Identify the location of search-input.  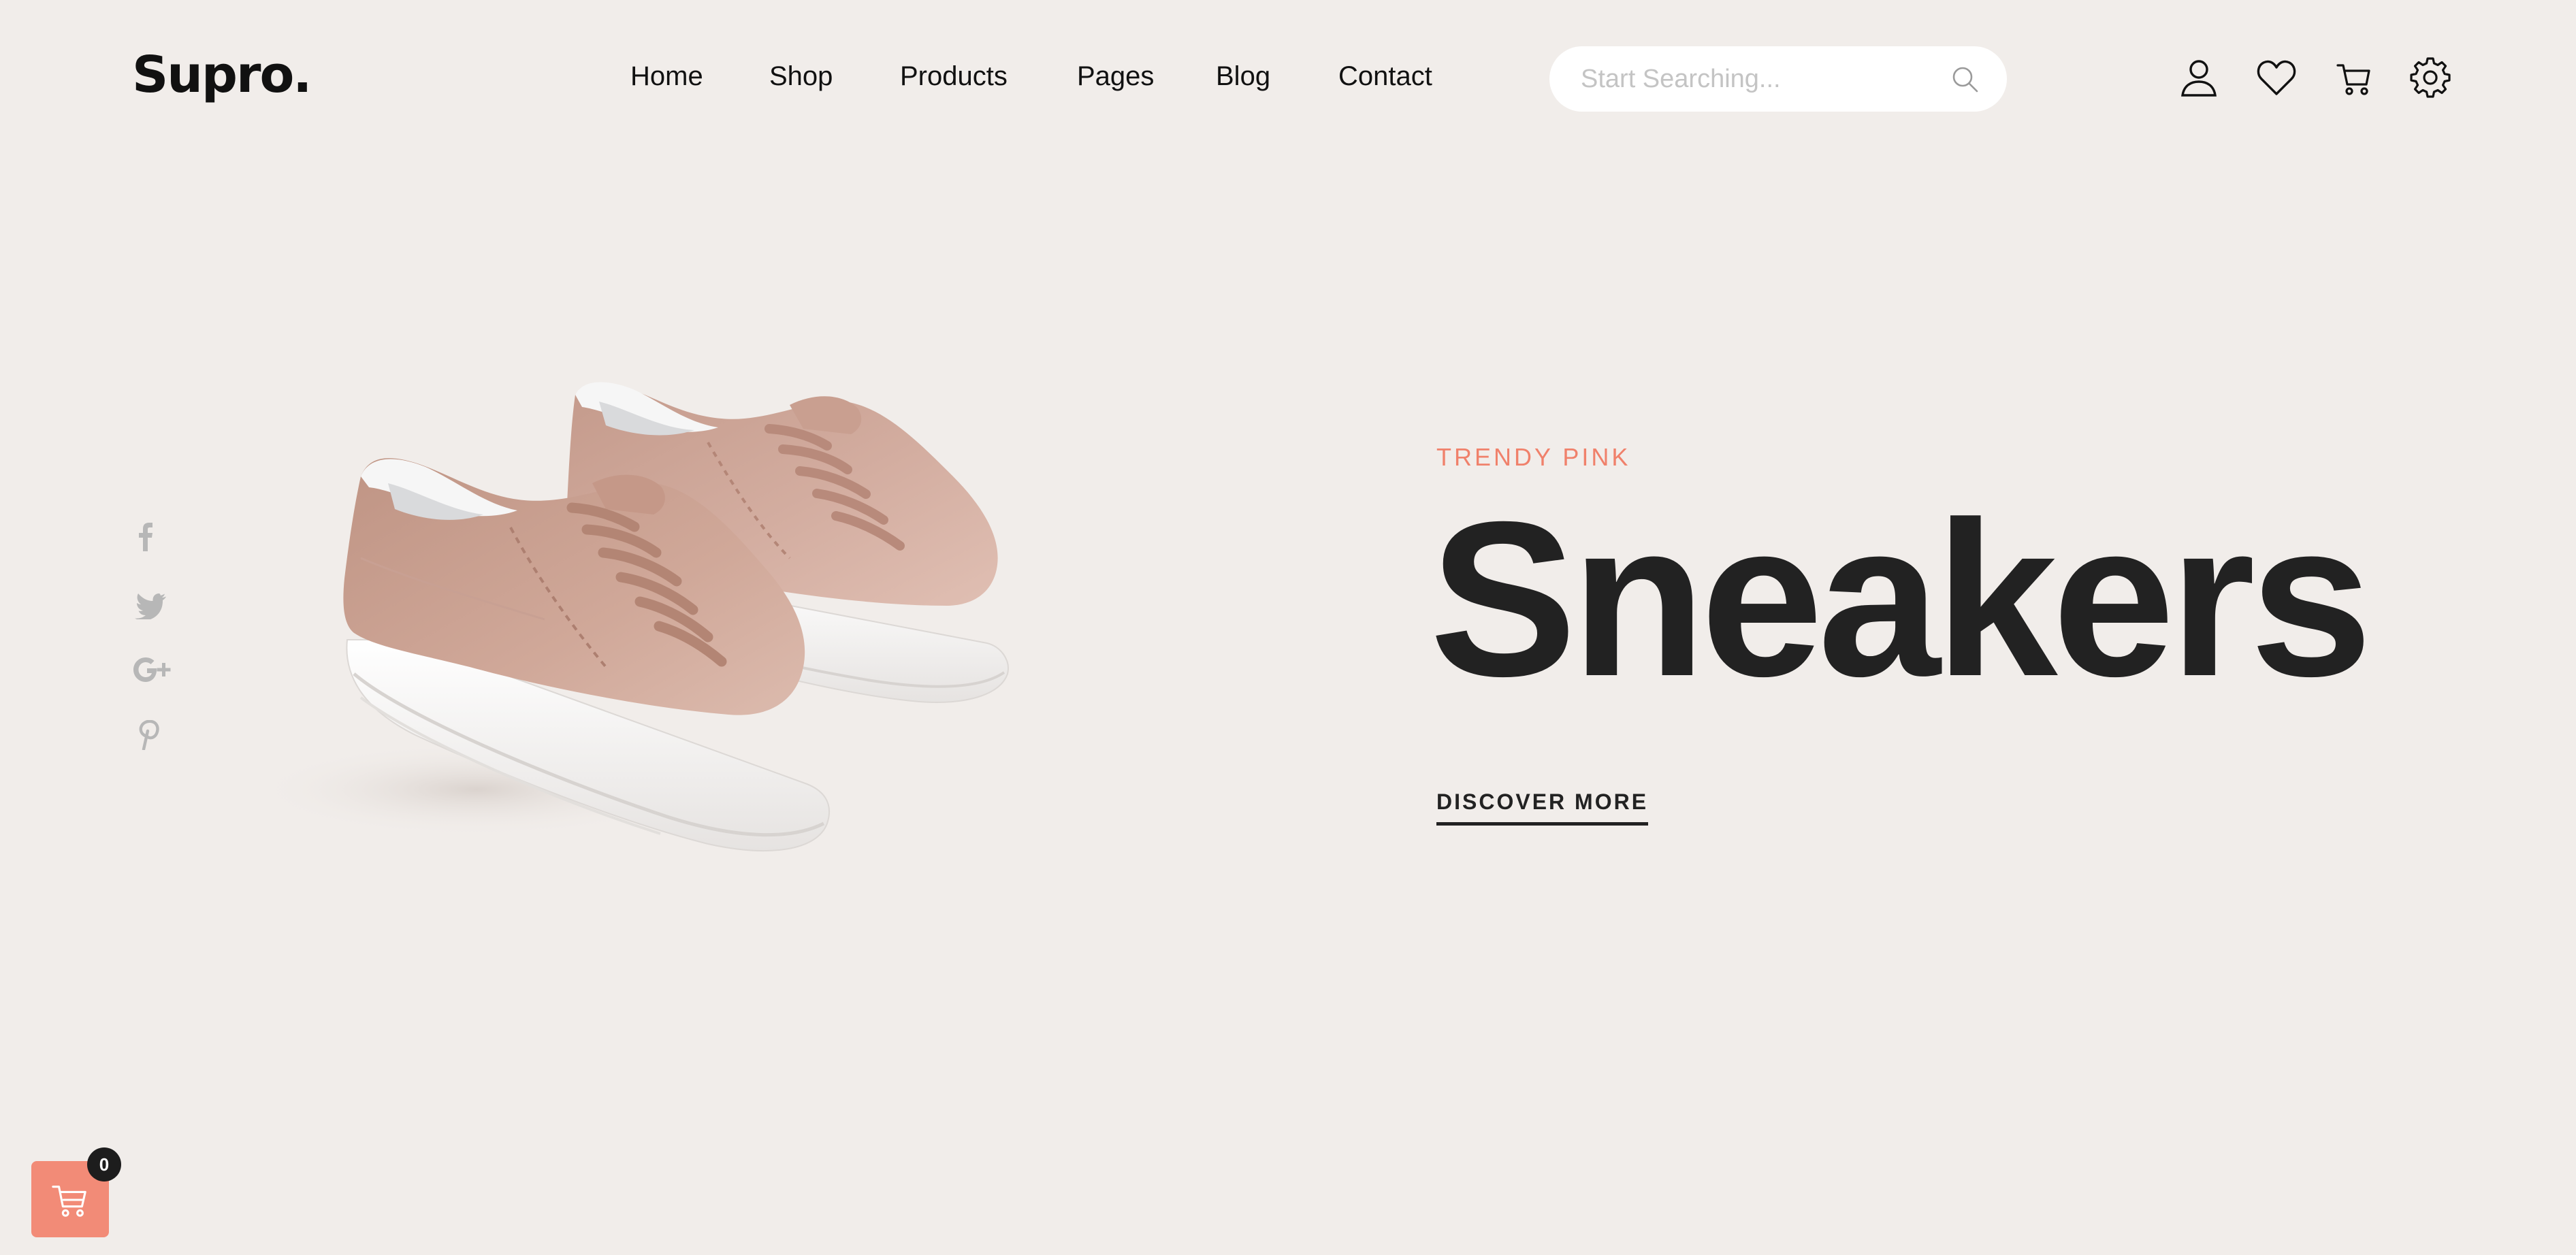
(1758, 79).